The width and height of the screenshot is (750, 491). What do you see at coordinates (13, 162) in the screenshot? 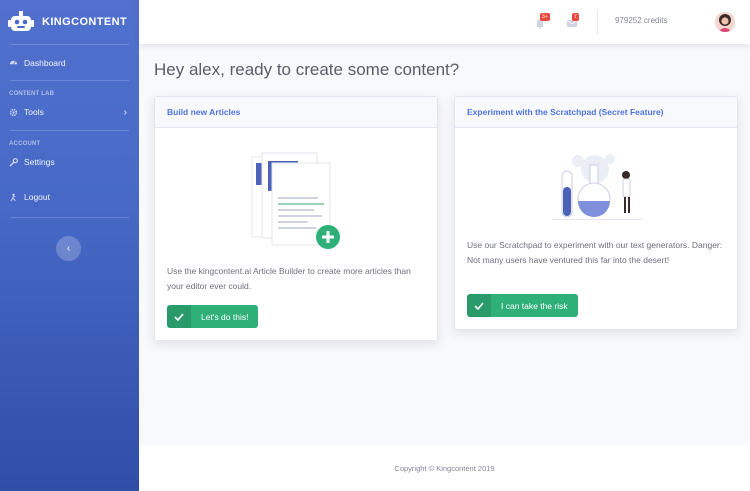
I see `wrench-icon` at bounding box center [13, 162].